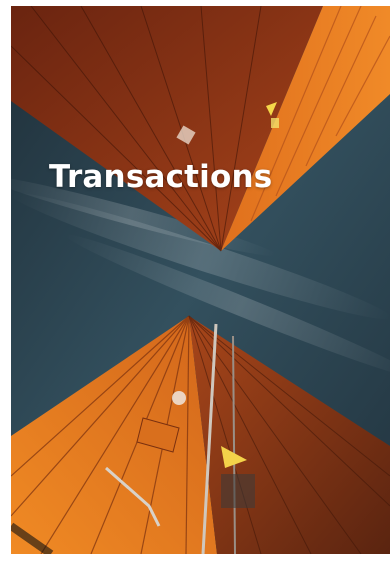 The height and width of the screenshot is (562, 391). I want to click on page-title: Transactions, so click(161, 177).